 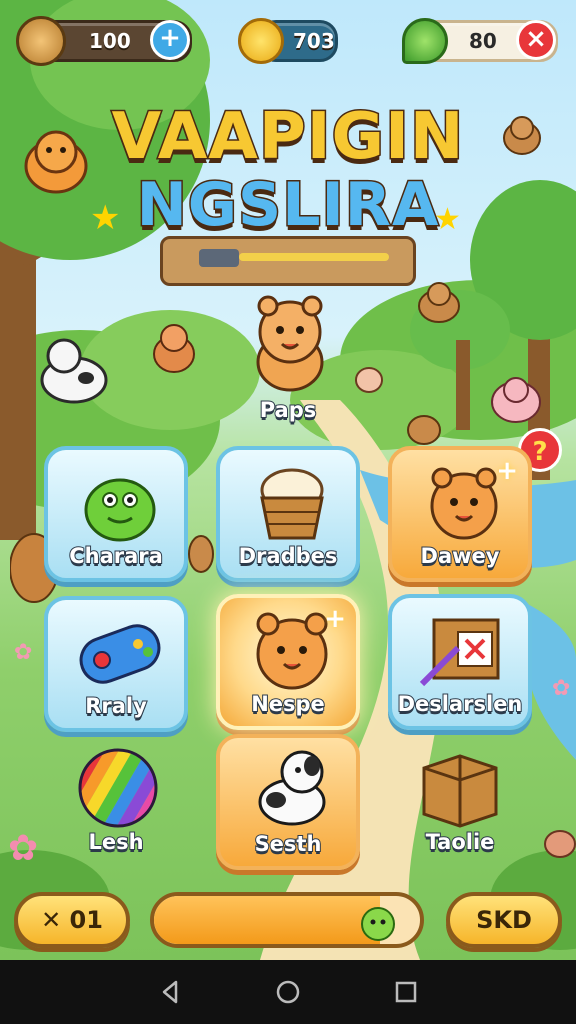 I want to click on left-action-button: ✕ 01, so click(x=72, y=920).